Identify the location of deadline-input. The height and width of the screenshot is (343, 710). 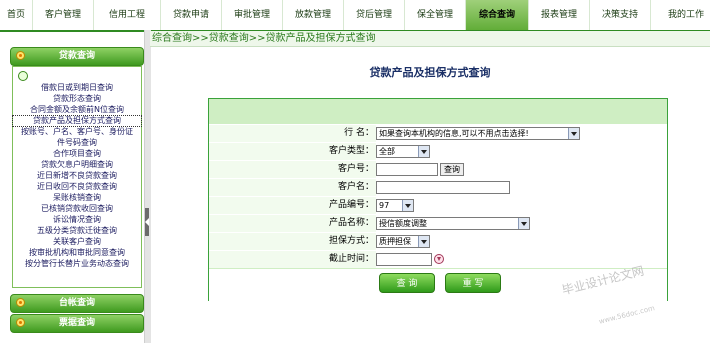
(404, 259).